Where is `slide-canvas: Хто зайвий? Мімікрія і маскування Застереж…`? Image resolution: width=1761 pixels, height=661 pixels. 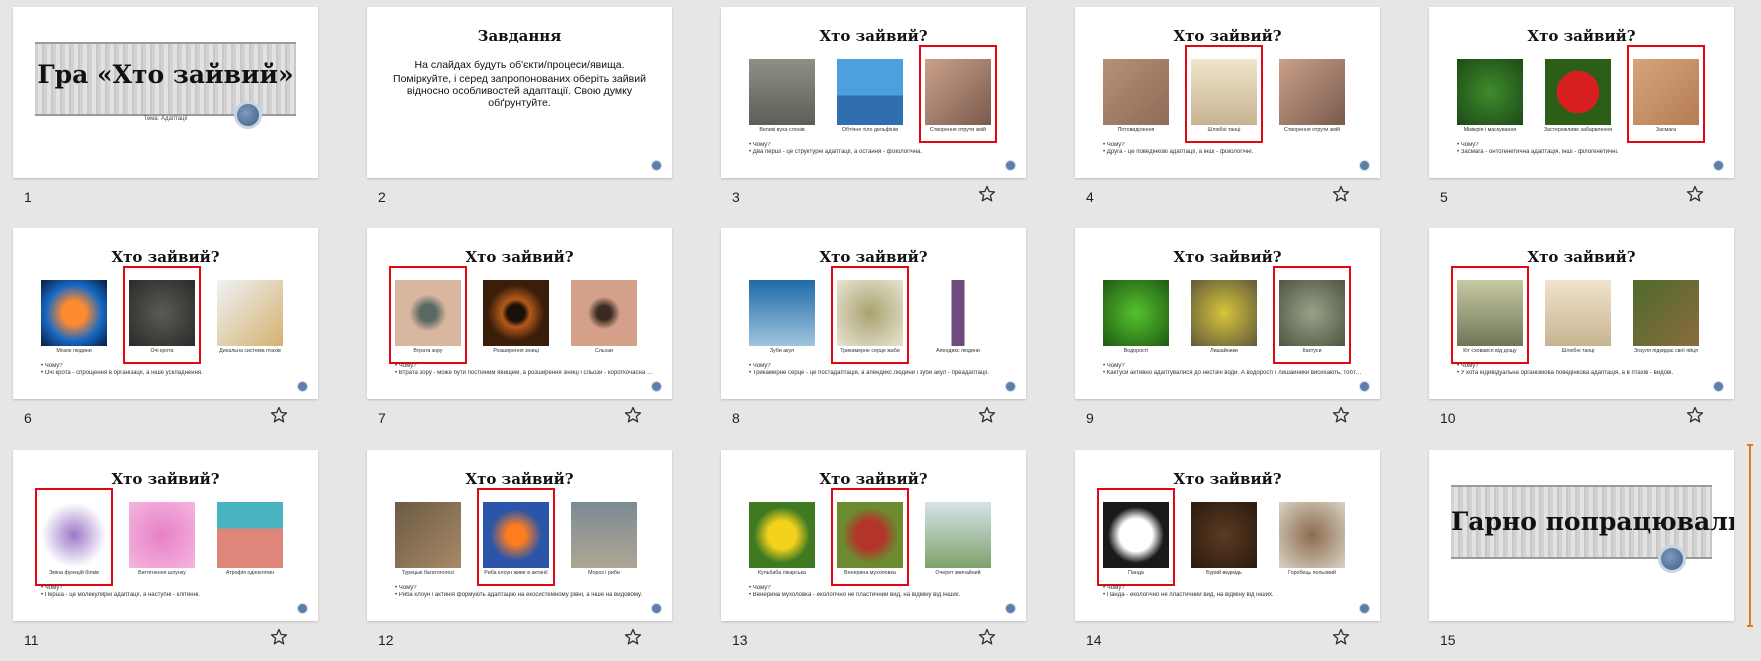 slide-canvas: Хто зайвий? Мімікрія і маскування Застереж… is located at coordinates (1581, 92).